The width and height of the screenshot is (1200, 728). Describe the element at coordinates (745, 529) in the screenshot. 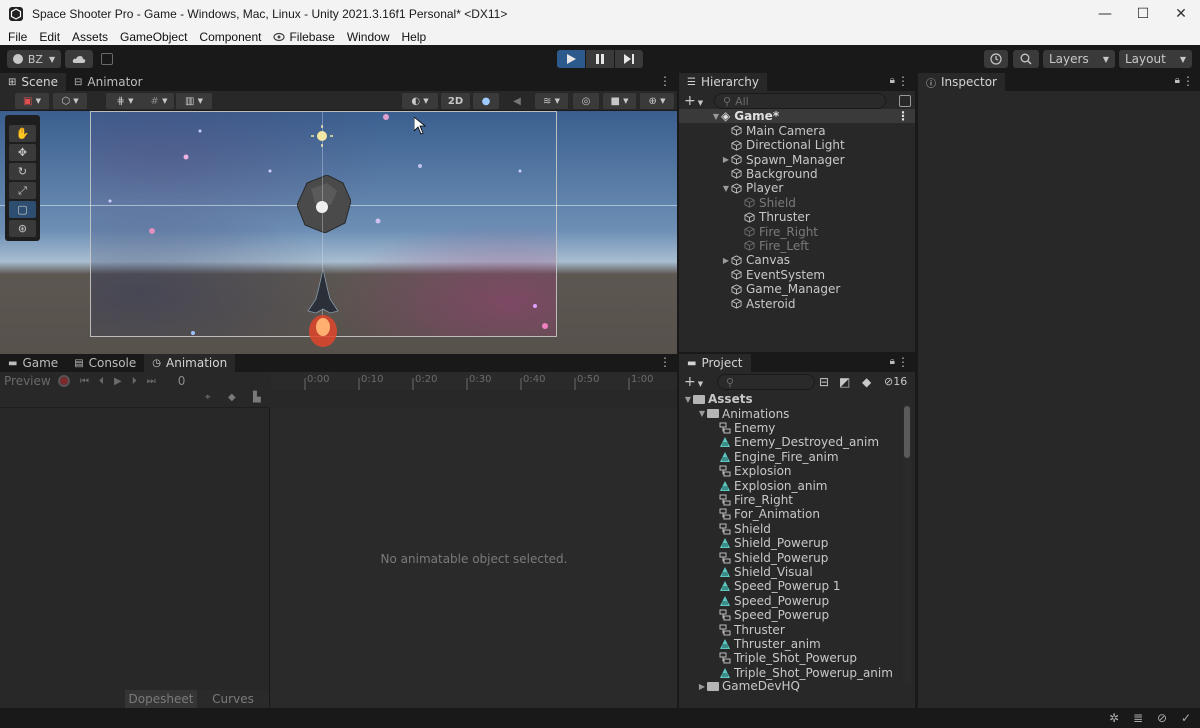

I see `project-asset-item: Shield` at that location.